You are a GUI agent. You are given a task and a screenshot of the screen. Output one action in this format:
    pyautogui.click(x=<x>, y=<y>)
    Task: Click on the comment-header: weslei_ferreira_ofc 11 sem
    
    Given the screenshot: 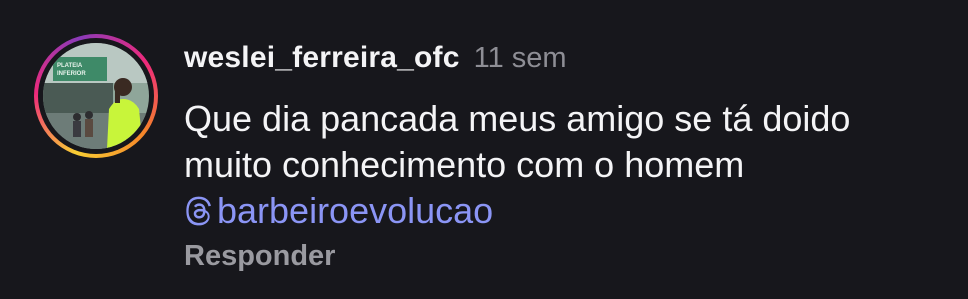 What is the action you would take?
    pyautogui.click(x=375, y=58)
    